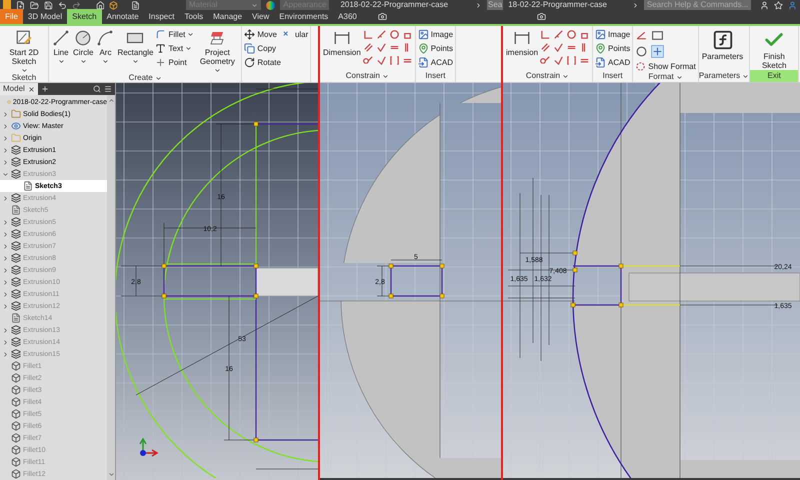 Image resolution: width=800 pixels, height=480 pixels. I want to click on ribbon-tab: View, so click(260, 16).